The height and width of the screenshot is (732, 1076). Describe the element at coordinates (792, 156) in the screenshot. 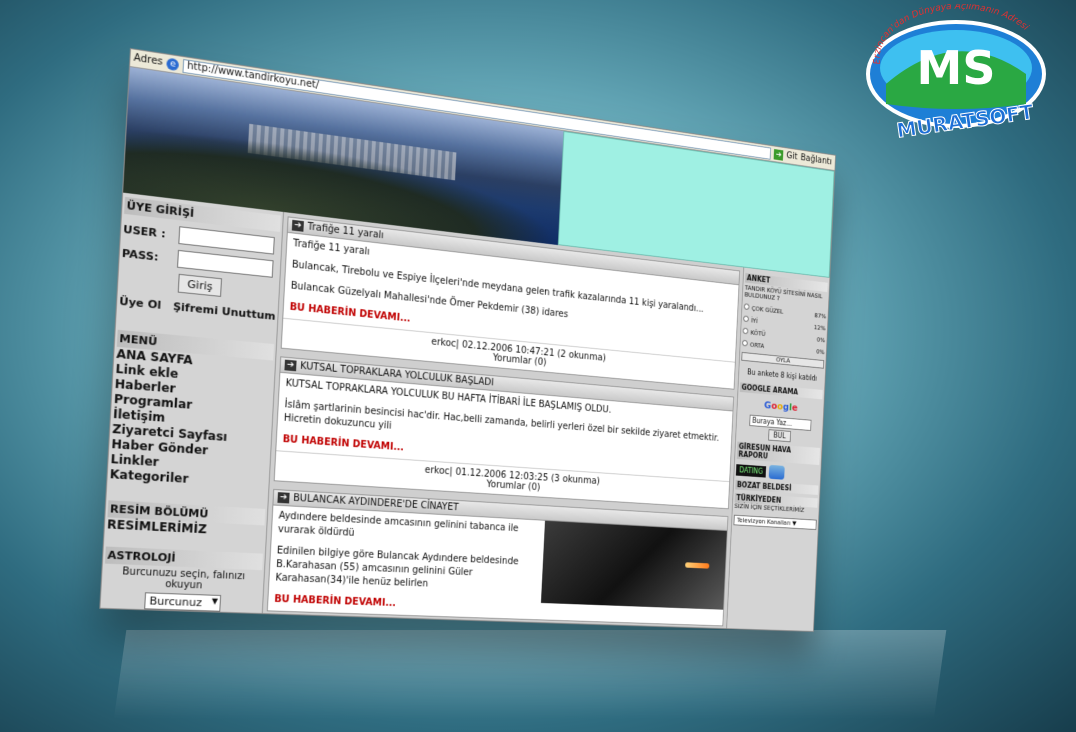

I see `go-button: Git` at that location.